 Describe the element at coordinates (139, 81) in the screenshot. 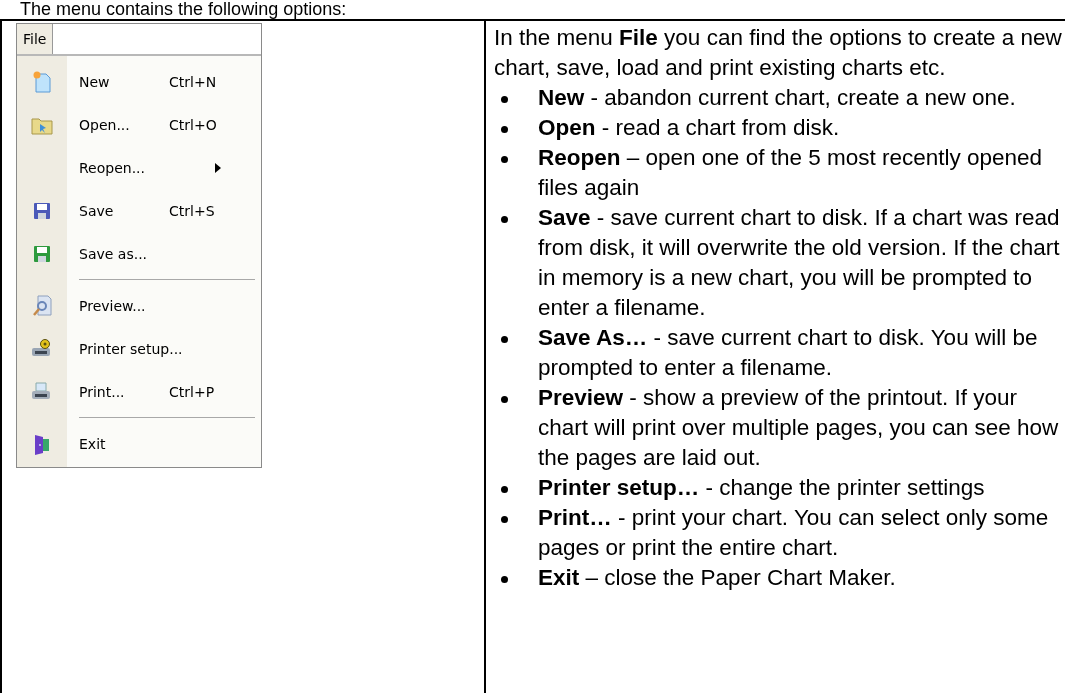

I see `menu-item: New Ctrl+N` at that location.